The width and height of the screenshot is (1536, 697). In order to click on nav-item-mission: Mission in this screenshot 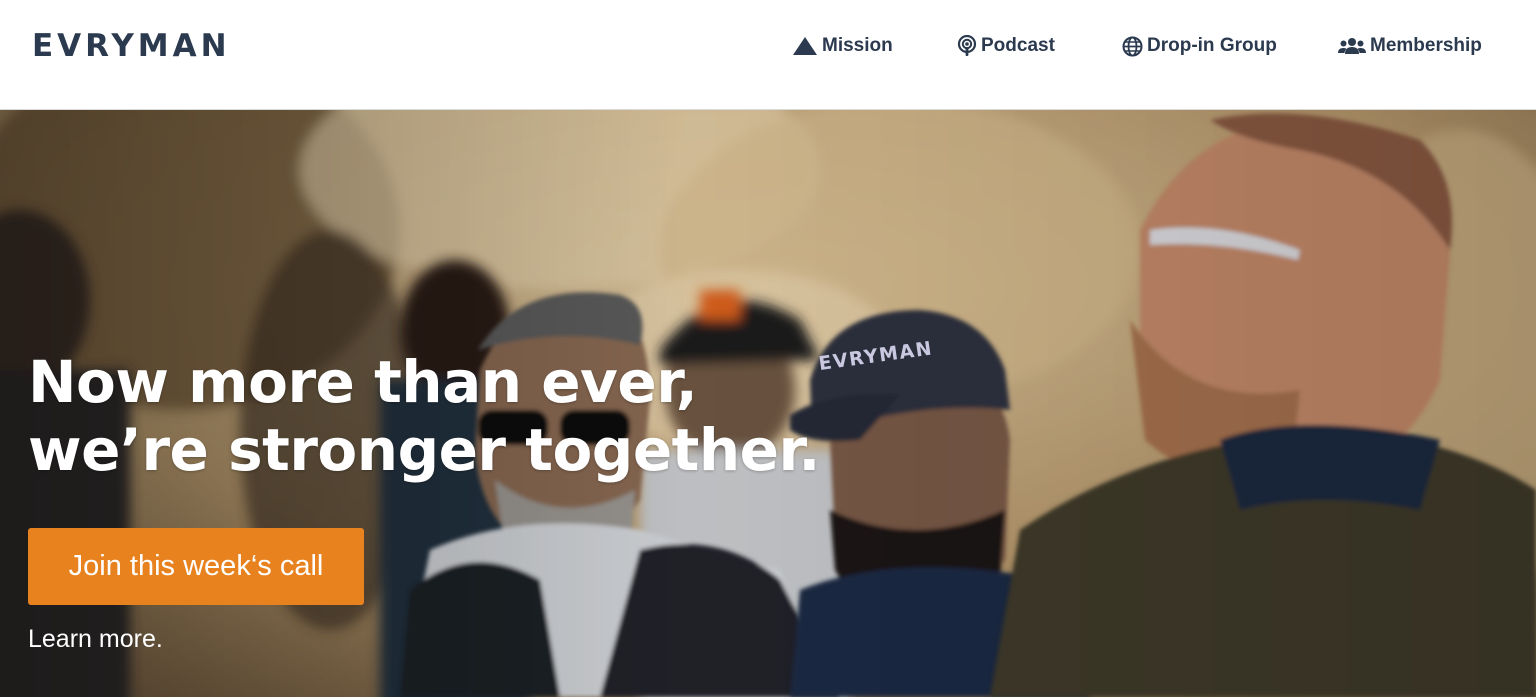, I will do `click(842, 46)`.